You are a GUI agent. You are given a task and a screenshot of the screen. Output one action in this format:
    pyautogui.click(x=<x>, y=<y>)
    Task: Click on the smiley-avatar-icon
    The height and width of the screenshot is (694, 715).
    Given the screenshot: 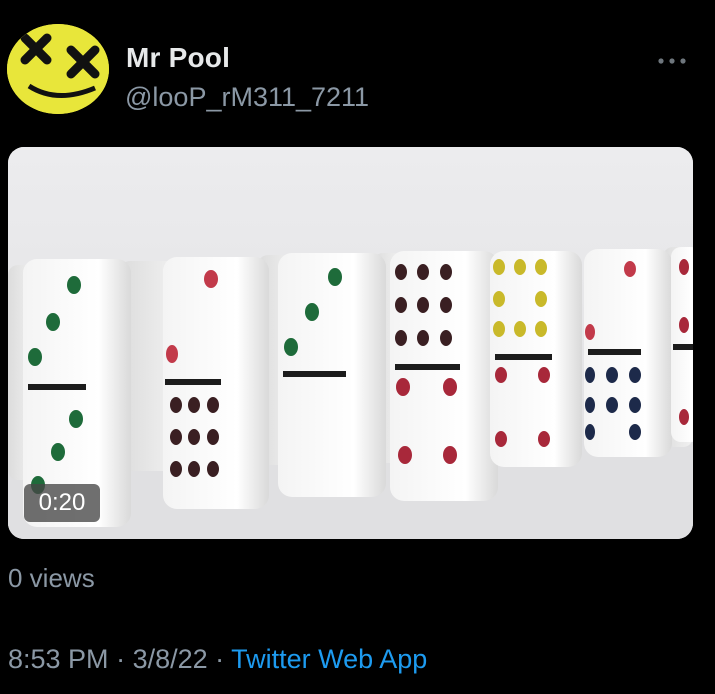 What is the action you would take?
    pyautogui.click(x=58, y=69)
    